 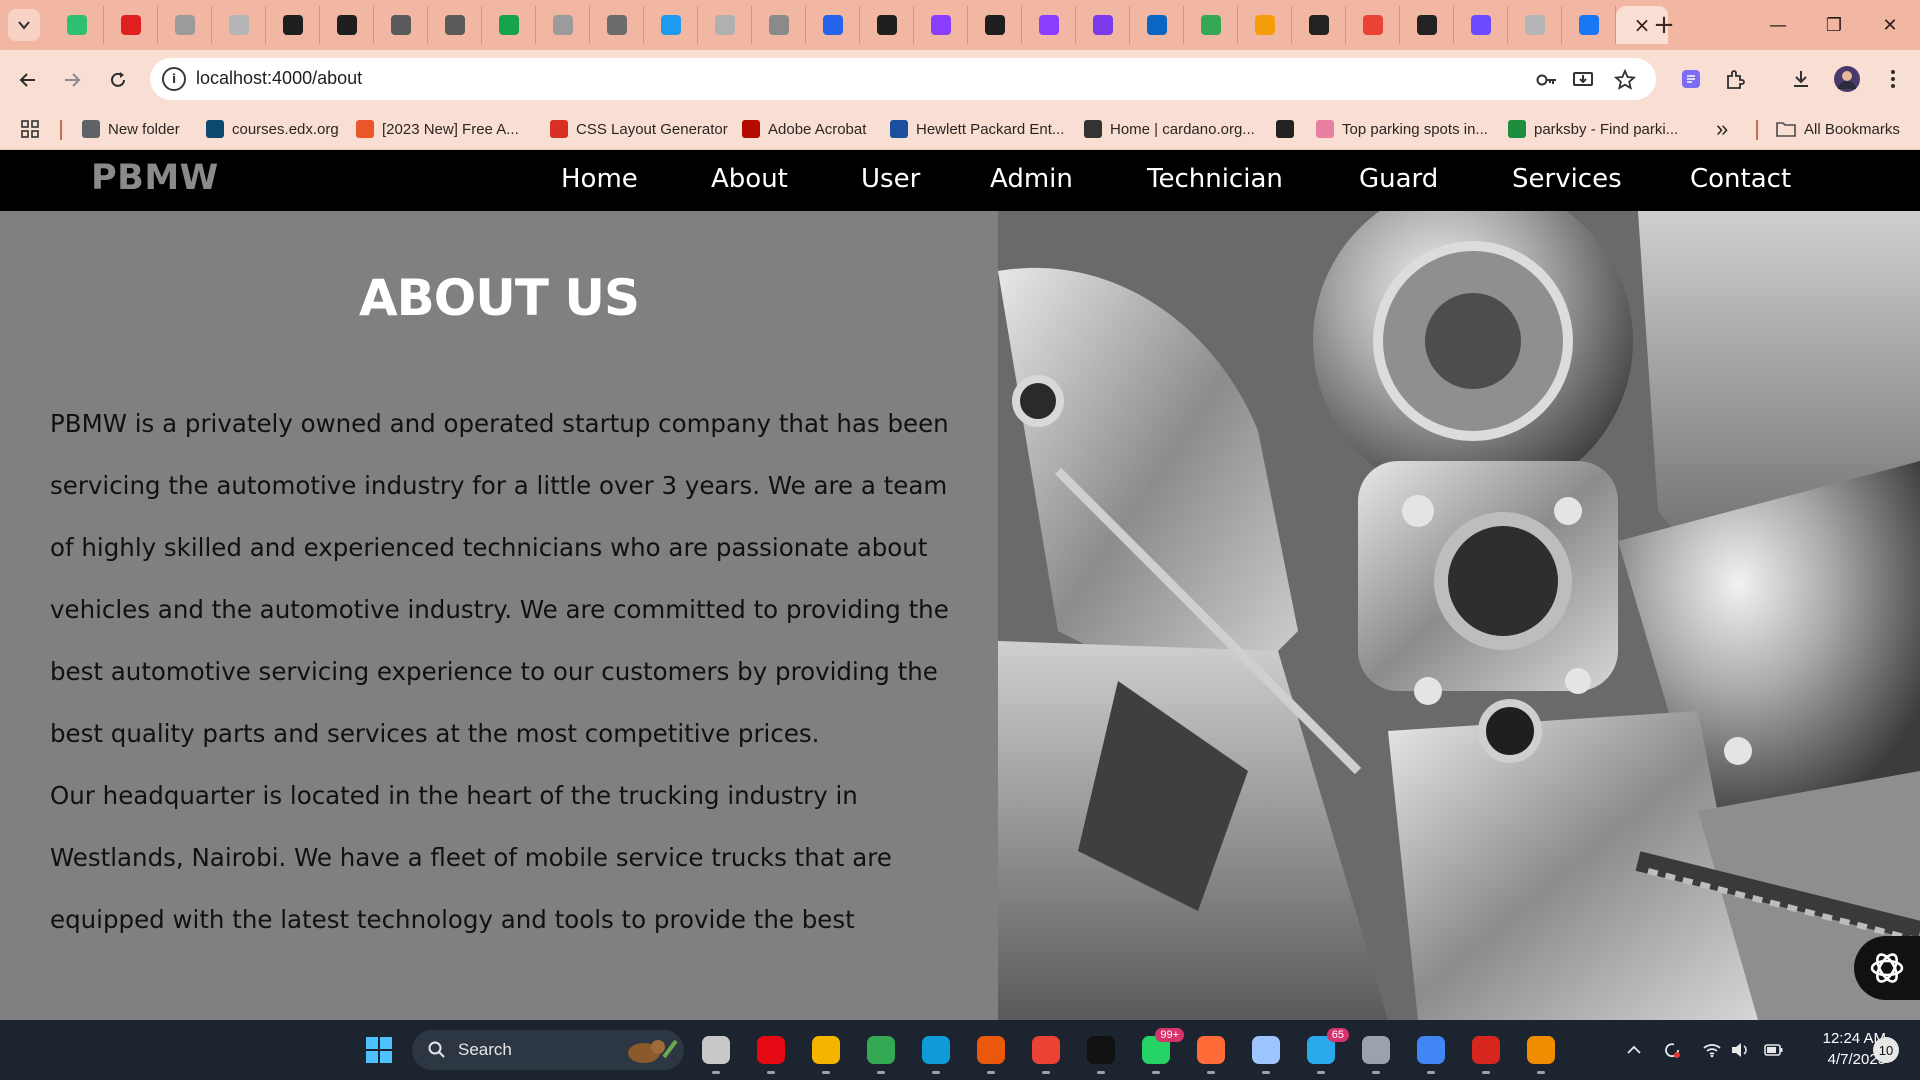 What do you see at coordinates (1838, 129) in the screenshot?
I see `all-bookmarks-button: All Bookmarks` at bounding box center [1838, 129].